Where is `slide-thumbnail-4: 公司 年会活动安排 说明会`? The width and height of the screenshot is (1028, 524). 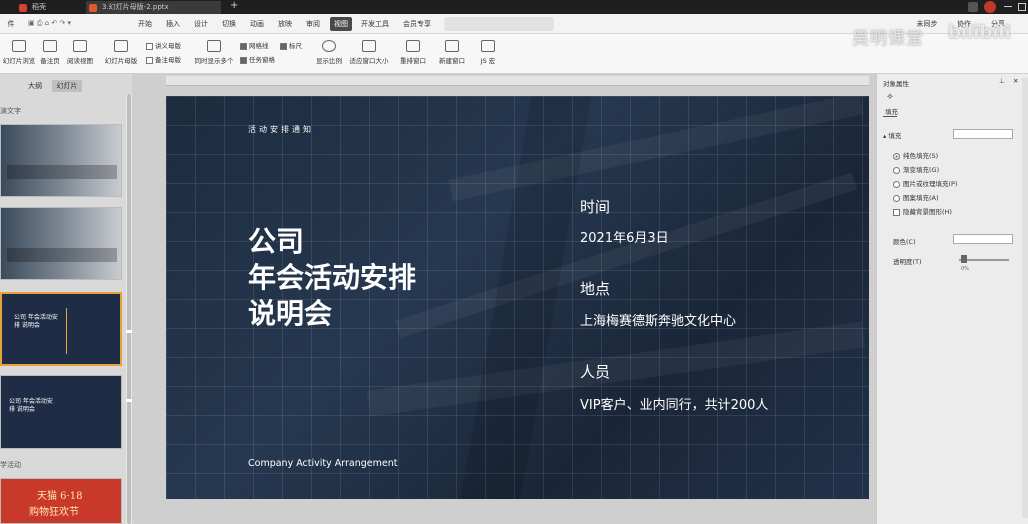 slide-thumbnail-4: 公司 年会活动安排 说明会 is located at coordinates (61, 412).